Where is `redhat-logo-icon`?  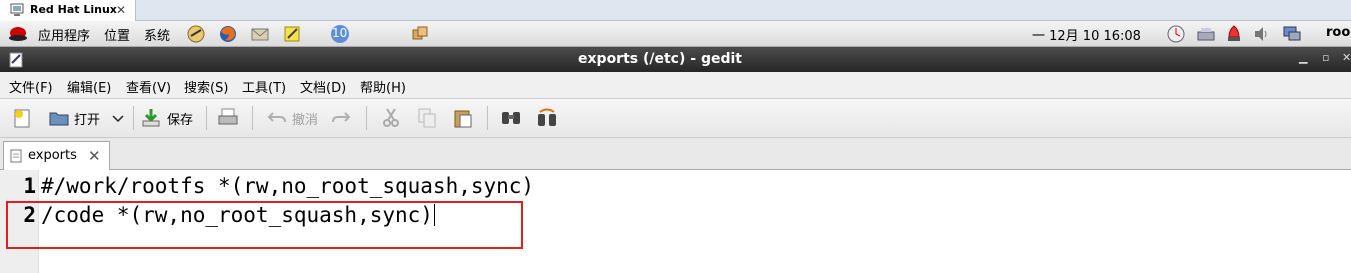 redhat-logo-icon is located at coordinates (18, 34).